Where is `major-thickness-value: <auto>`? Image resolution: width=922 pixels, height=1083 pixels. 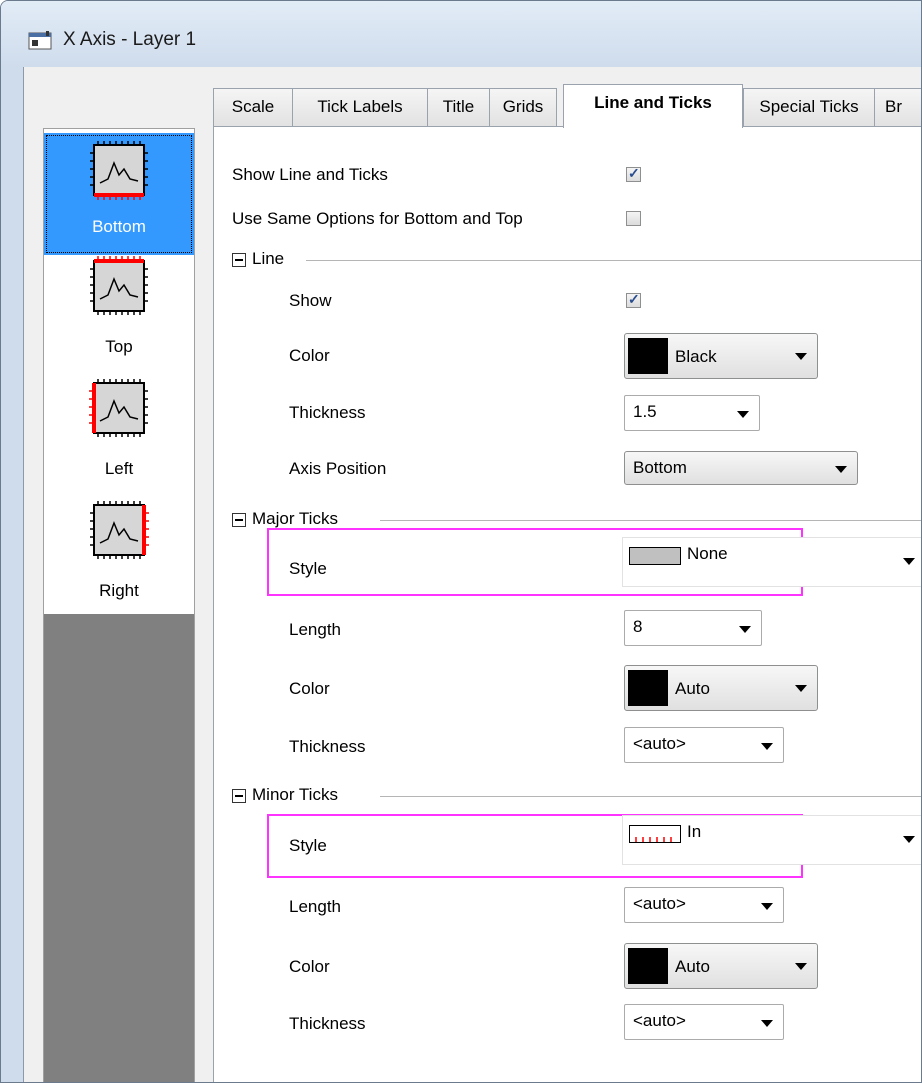 major-thickness-value: <auto> is located at coordinates (659, 743).